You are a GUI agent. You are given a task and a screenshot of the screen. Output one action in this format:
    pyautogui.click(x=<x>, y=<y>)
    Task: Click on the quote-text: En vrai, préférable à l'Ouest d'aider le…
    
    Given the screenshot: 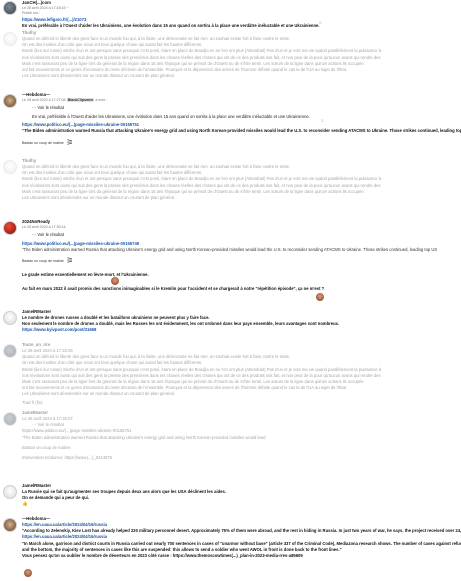 What is the action you would take?
    pyautogui.click(x=171, y=116)
    